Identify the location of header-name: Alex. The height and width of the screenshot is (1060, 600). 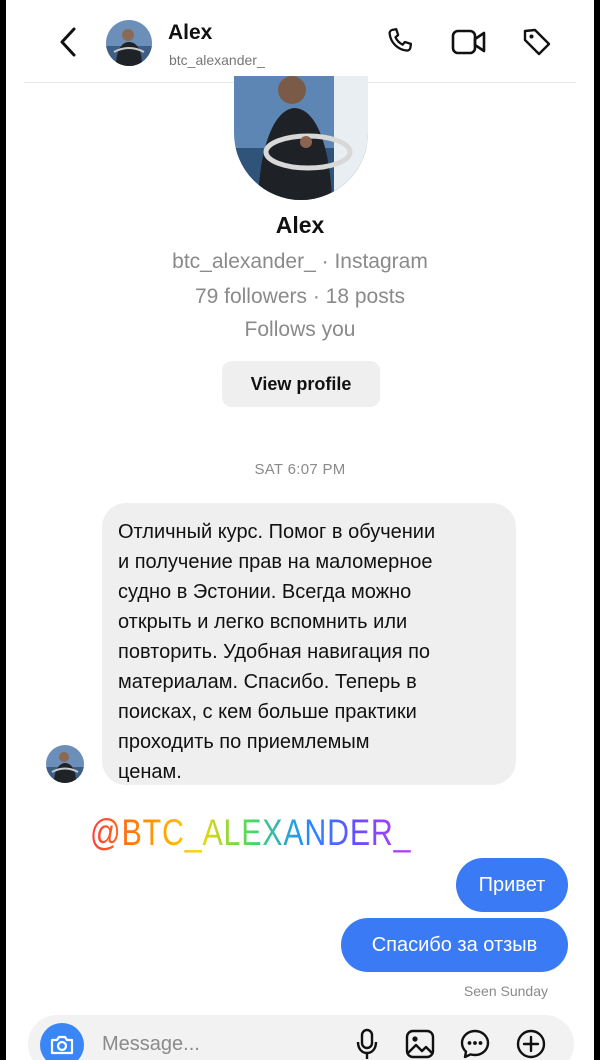
(190, 33).